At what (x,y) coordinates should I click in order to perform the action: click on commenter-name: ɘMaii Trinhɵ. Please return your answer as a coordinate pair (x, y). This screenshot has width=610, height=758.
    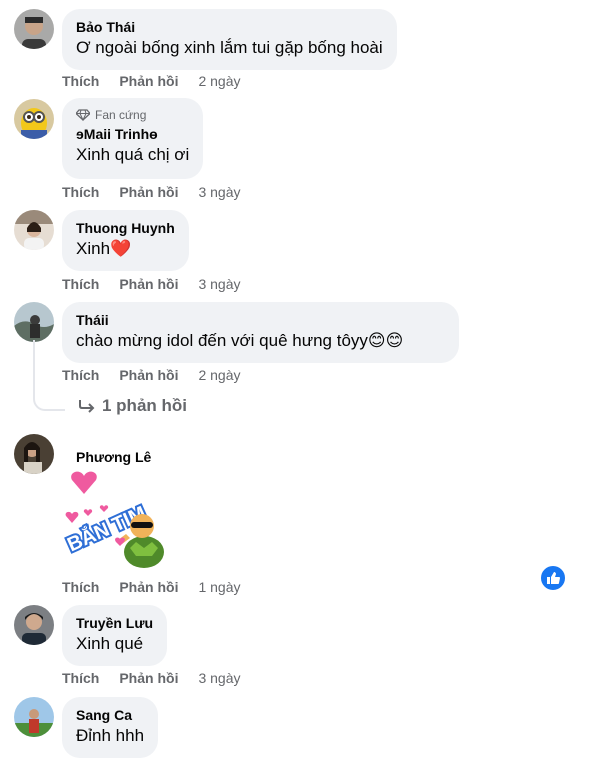
    Looking at the image, I should click on (132, 134).